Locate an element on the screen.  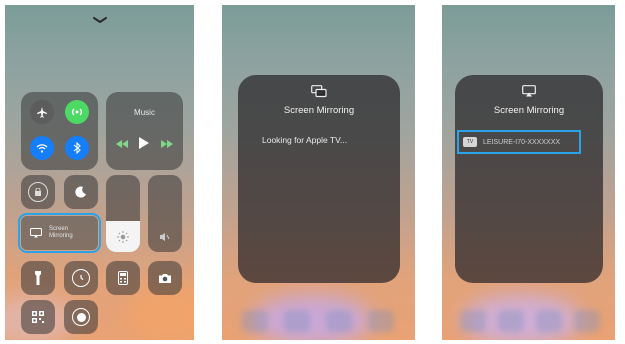
qr-code-button is located at coordinates (38, 317).